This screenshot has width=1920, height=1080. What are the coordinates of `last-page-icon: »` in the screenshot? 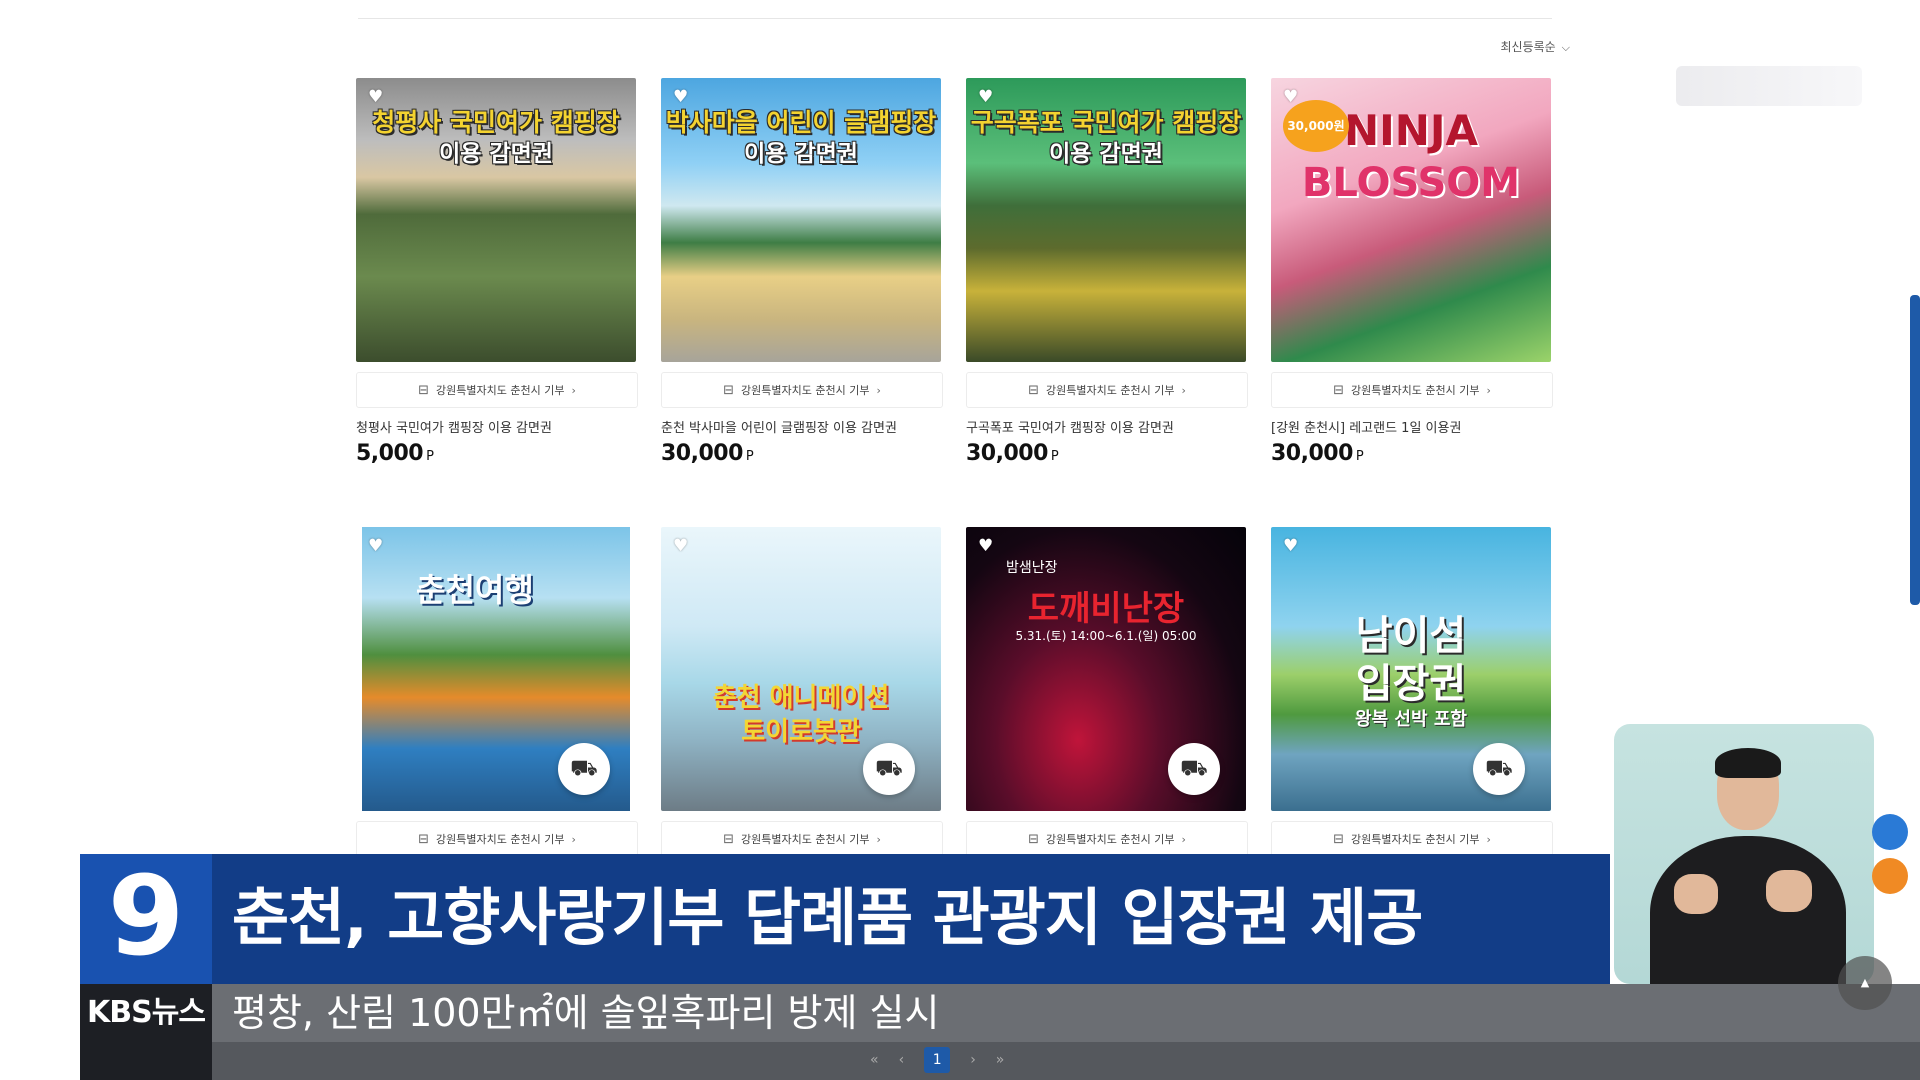 It's located at (1000, 1060).